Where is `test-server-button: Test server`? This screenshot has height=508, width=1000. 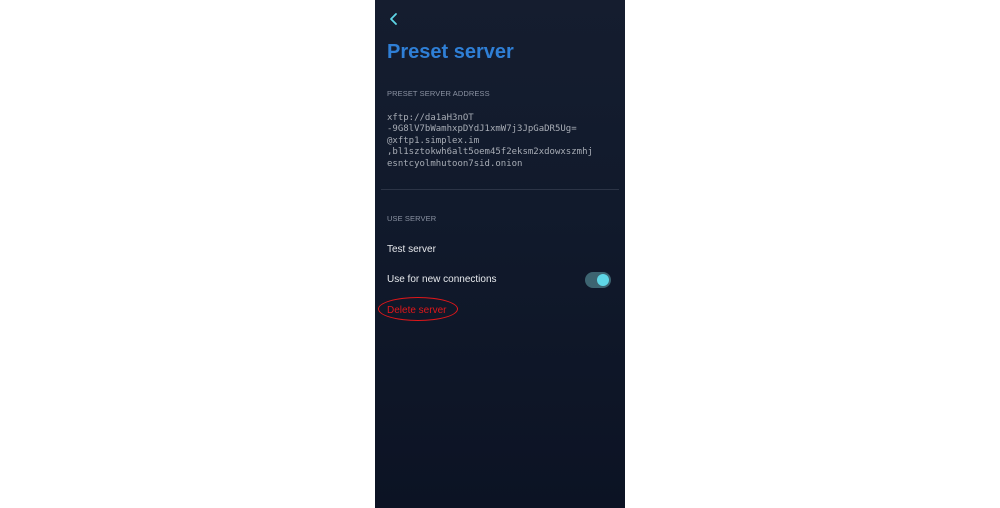 test-server-button: Test server is located at coordinates (411, 249).